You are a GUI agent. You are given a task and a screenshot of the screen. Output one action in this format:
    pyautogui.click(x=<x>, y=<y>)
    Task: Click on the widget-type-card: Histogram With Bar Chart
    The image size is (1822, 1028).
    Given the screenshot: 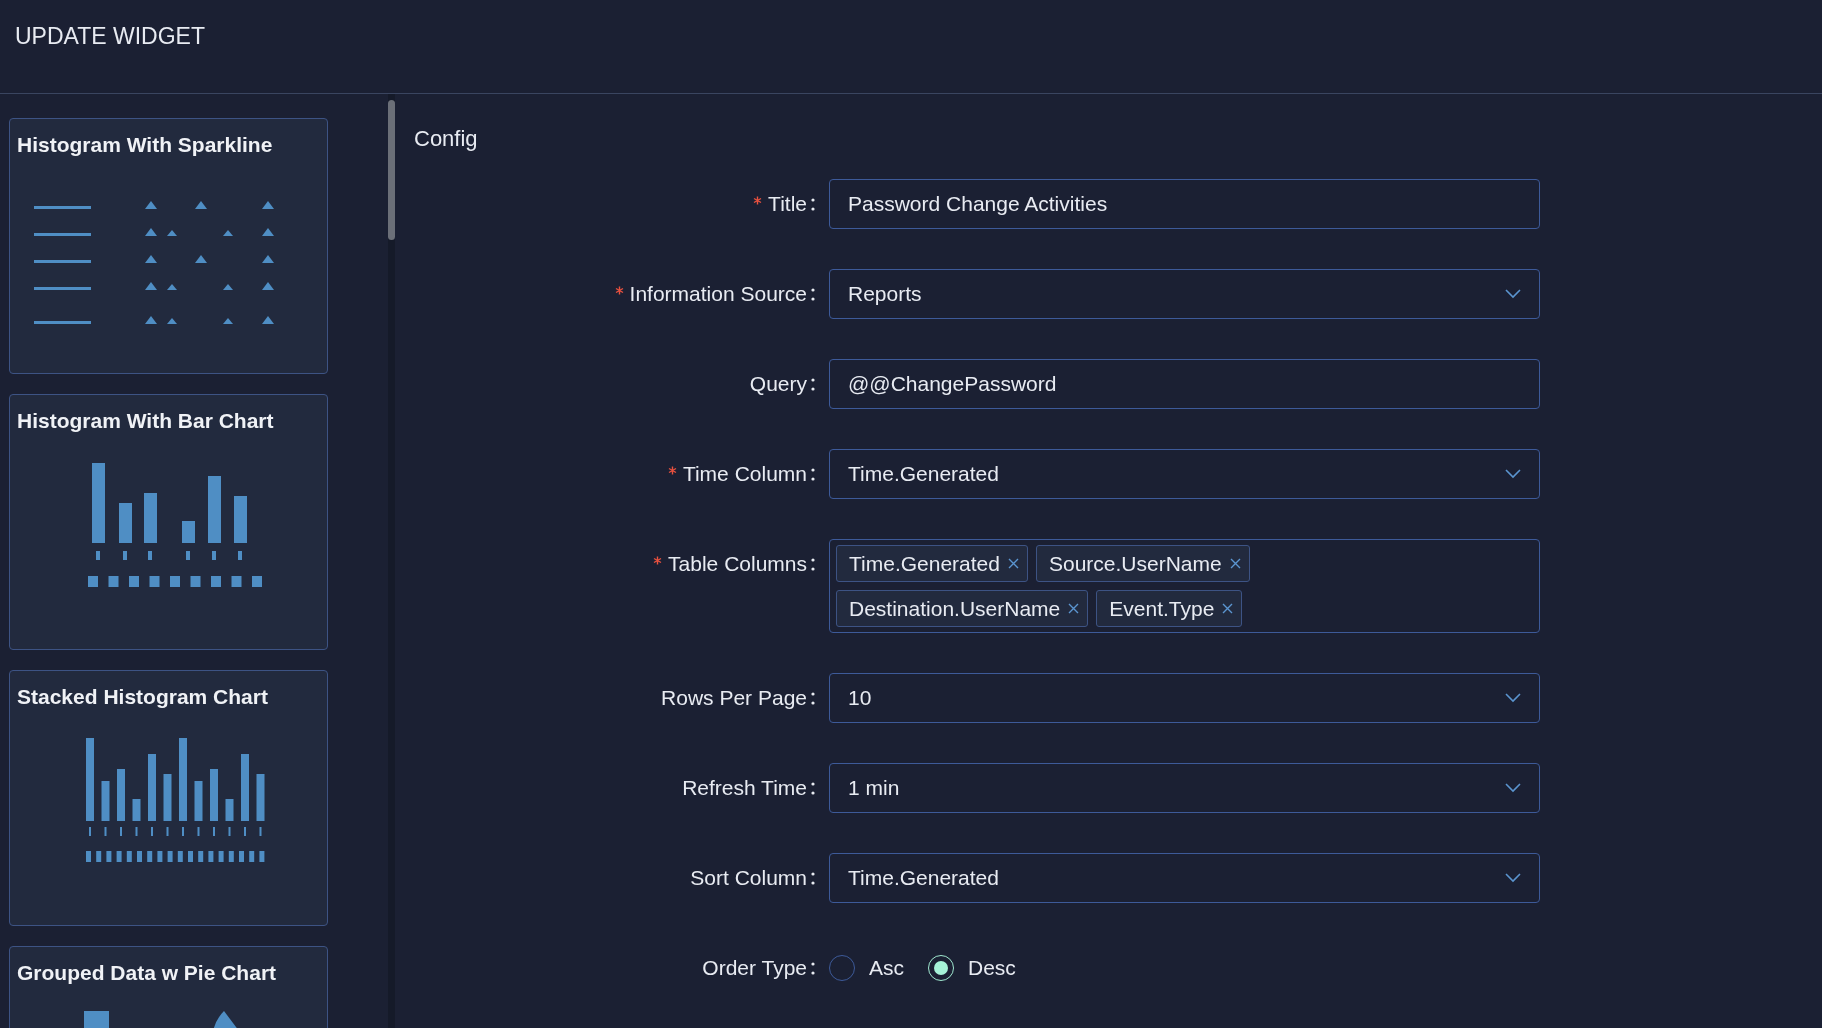 What is the action you would take?
    pyautogui.click(x=168, y=522)
    